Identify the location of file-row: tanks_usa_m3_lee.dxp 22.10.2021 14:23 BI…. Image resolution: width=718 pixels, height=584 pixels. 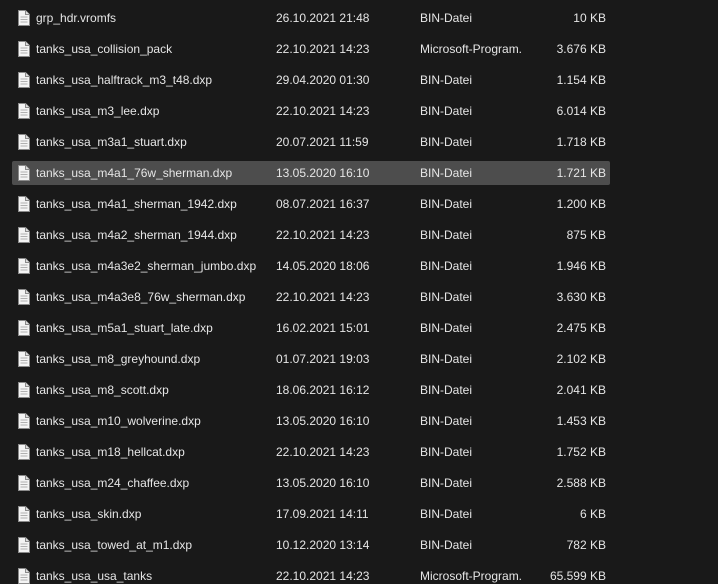
(311, 111).